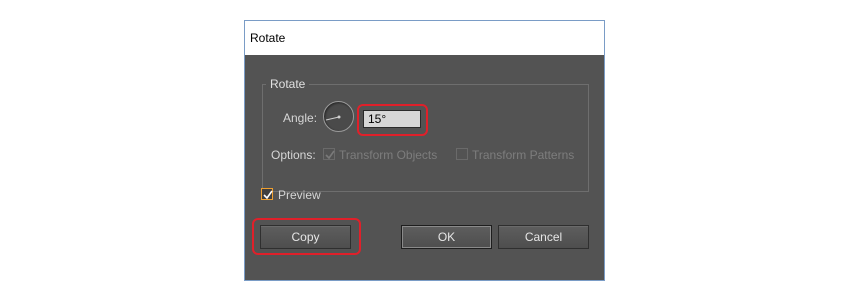  I want to click on angle-dial-indicator-icon, so click(333, 118).